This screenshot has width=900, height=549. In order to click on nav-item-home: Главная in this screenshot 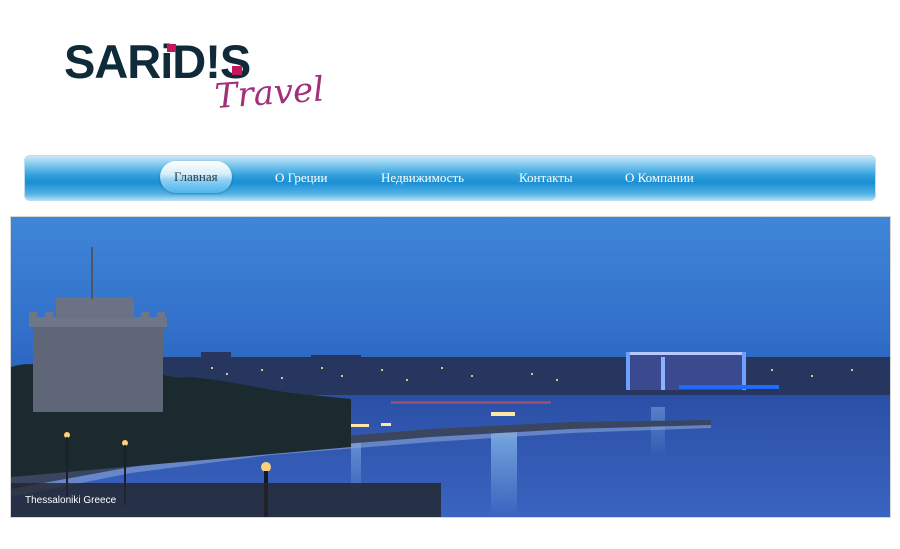, I will do `click(196, 177)`.